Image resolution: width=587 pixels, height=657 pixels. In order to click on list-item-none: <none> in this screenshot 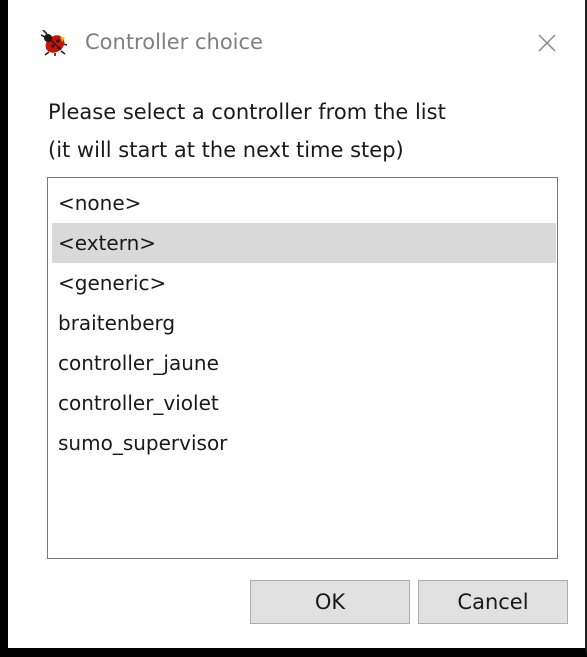, I will do `click(304, 203)`.